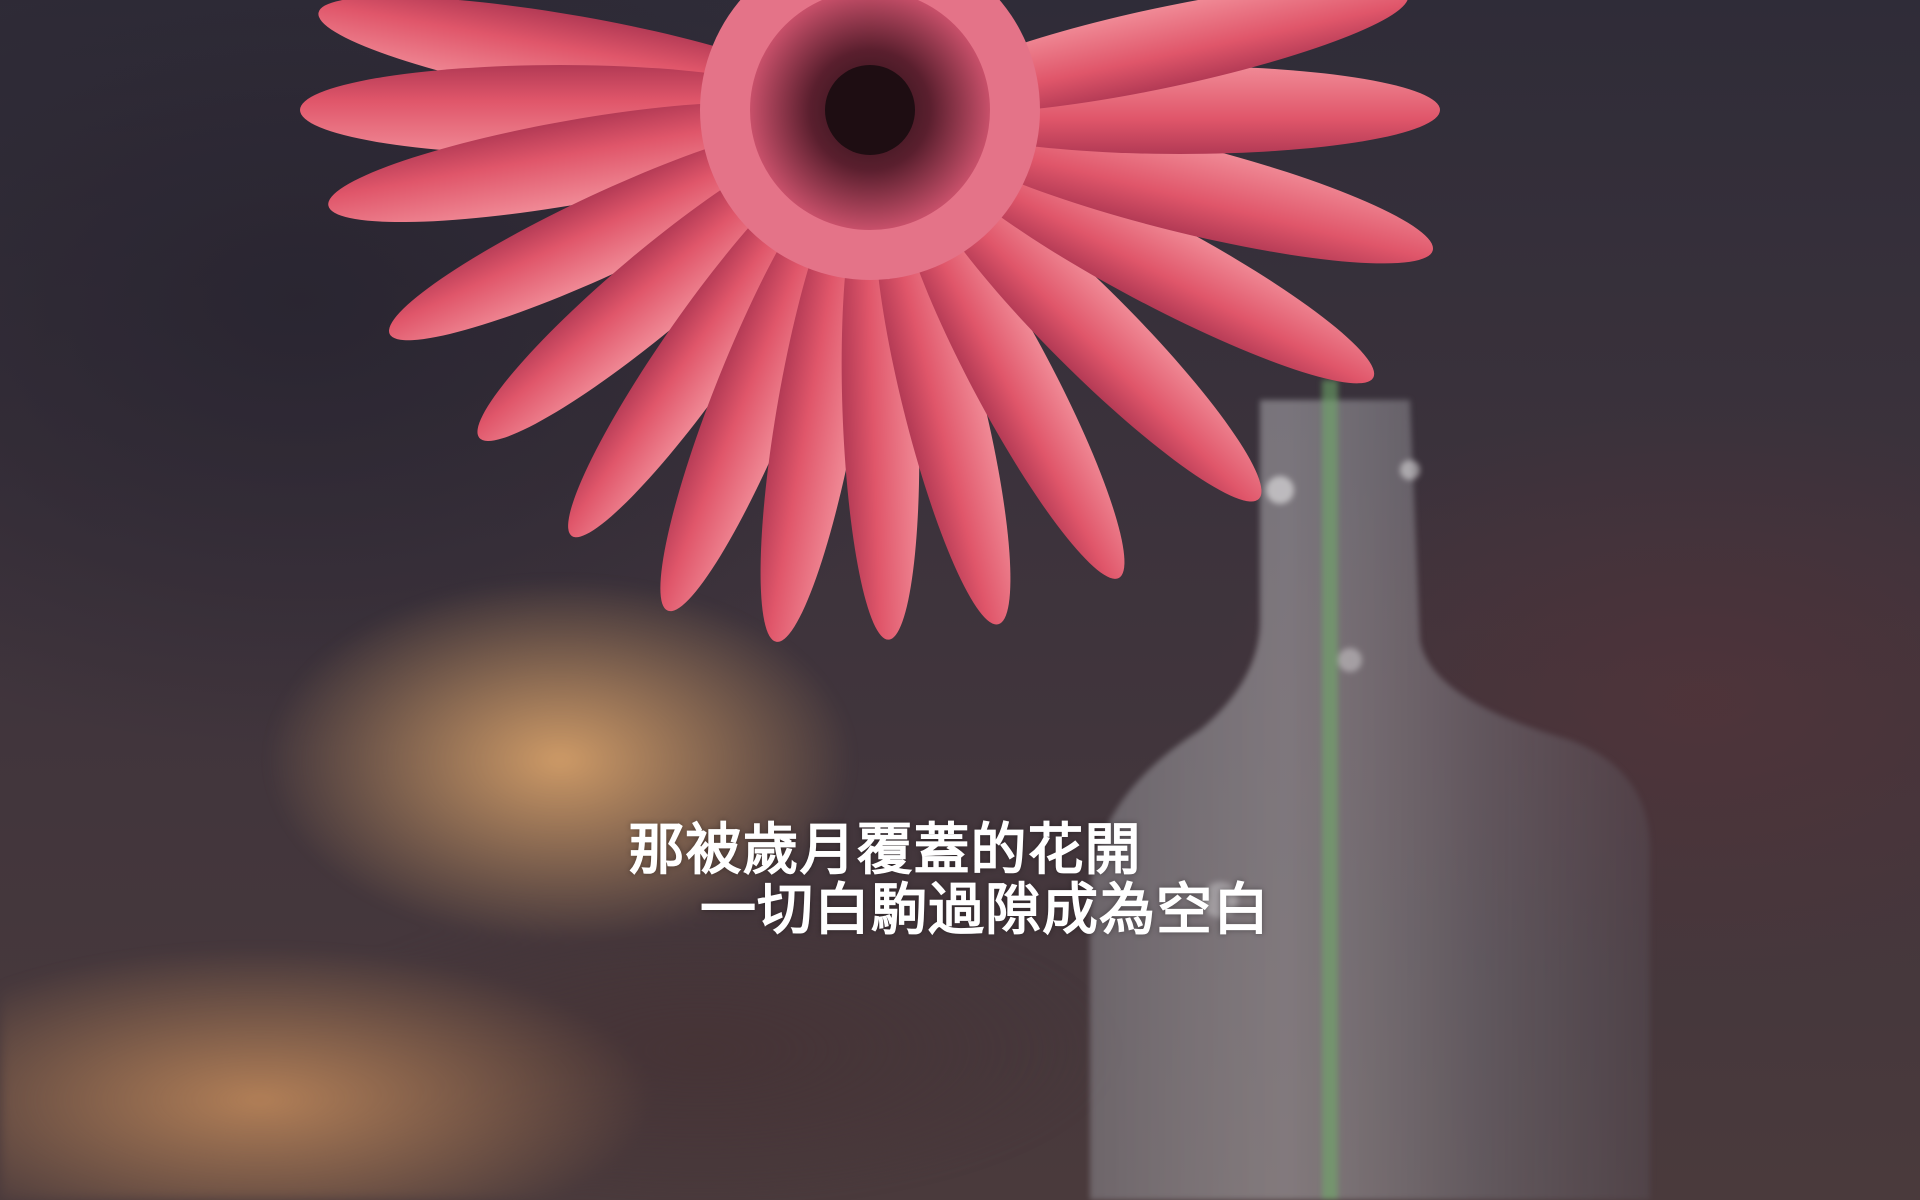 This screenshot has width=1920, height=1200. I want to click on poem-line-2: 一切白駒過隙成為空白, so click(985, 910).